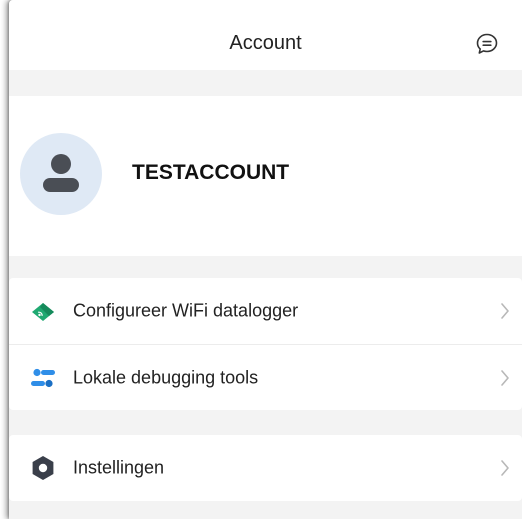 Image resolution: width=522 pixels, height=519 pixels. Describe the element at coordinates (43, 312) in the screenshot. I see `wifi-datalogger-icon` at that location.